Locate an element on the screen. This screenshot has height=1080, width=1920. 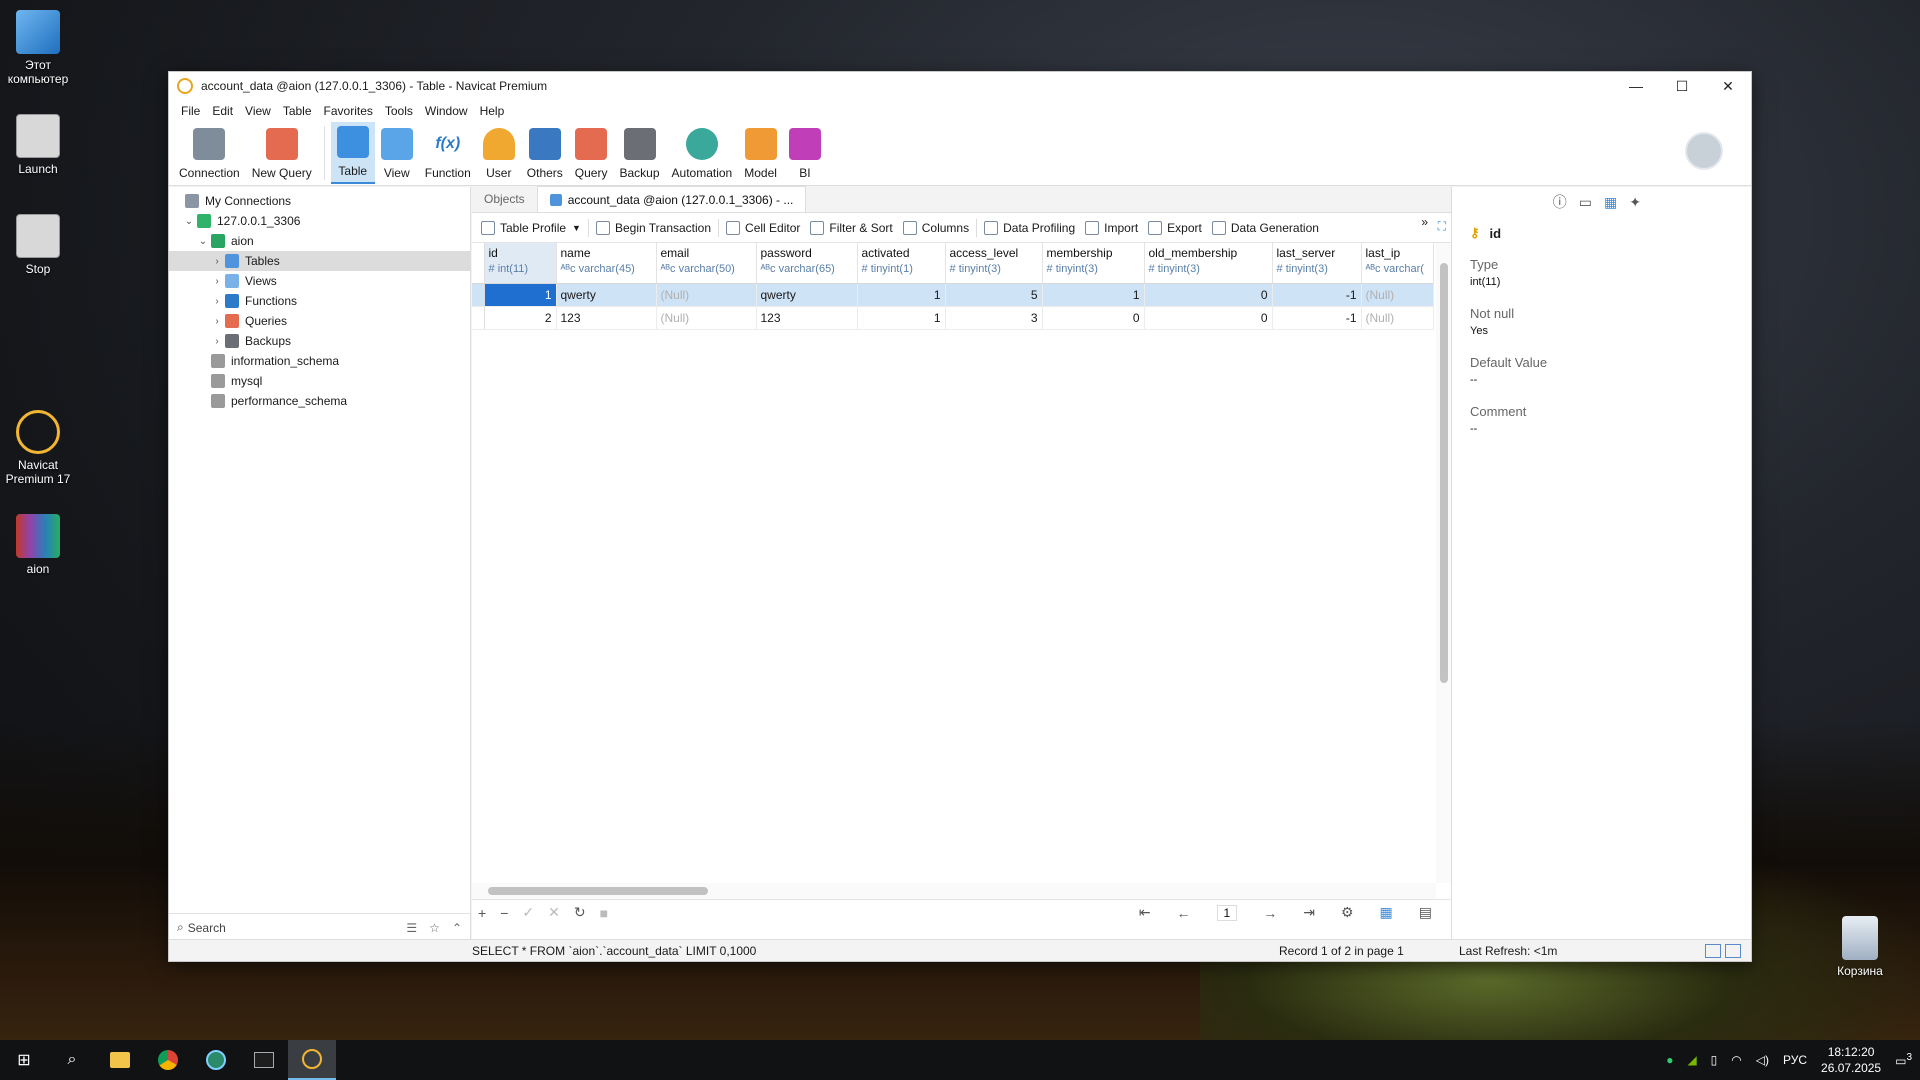
table-cell: 123 is located at coordinates (807, 318).